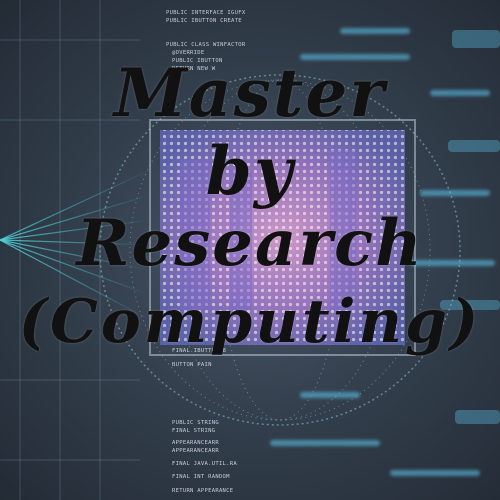 The width and height of the screenshot is (500, 500). What do you see at coordinates (194, 431) in the screenshot?
I see `code-line: FINAL STRING` at bounding box center [194, 431].